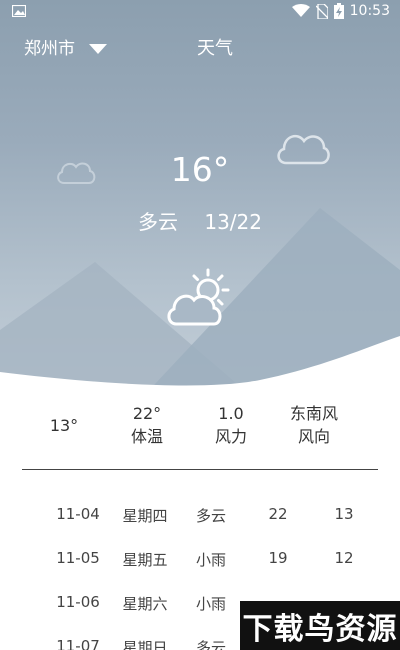 This screenshot has height=650, width=400. What do you see at coordinates (200, 220) in the screenshot?
I see `current-condition-row: 多云 13/22` at bounding box center [200, 220].